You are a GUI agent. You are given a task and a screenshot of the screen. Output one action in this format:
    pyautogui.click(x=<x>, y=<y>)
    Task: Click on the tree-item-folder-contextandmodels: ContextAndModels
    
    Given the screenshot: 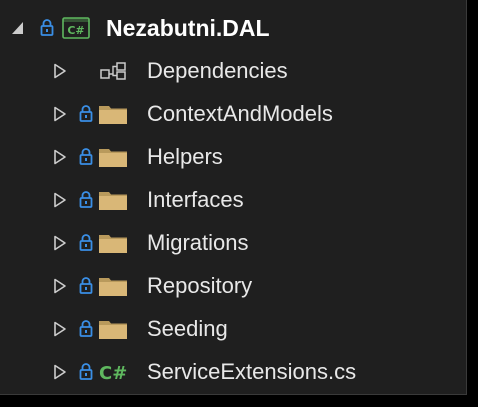 What is the action you would take?
    pyautogui.click(x=233, y=114)
    